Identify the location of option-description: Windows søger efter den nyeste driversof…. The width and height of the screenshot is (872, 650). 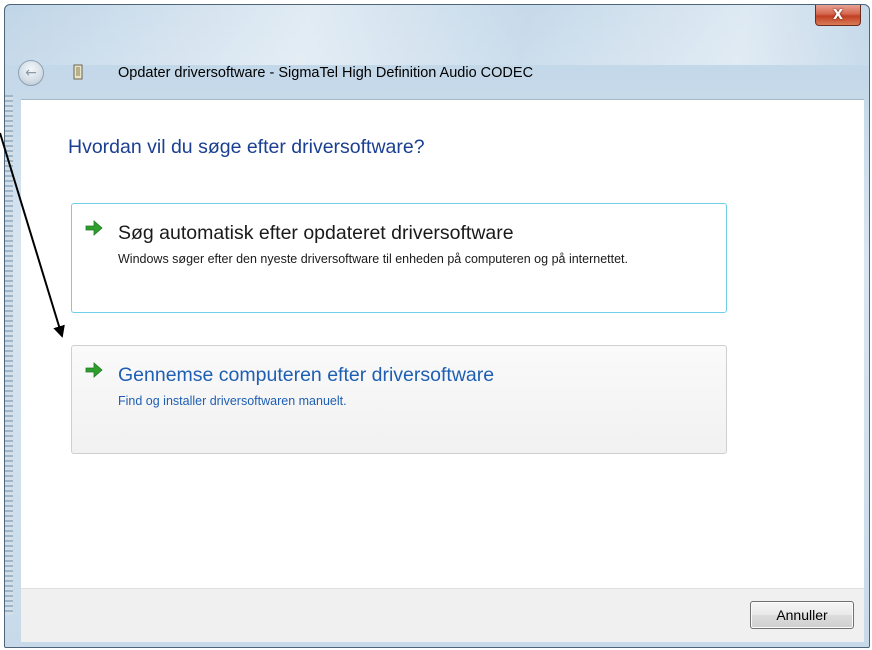
(373, 259).